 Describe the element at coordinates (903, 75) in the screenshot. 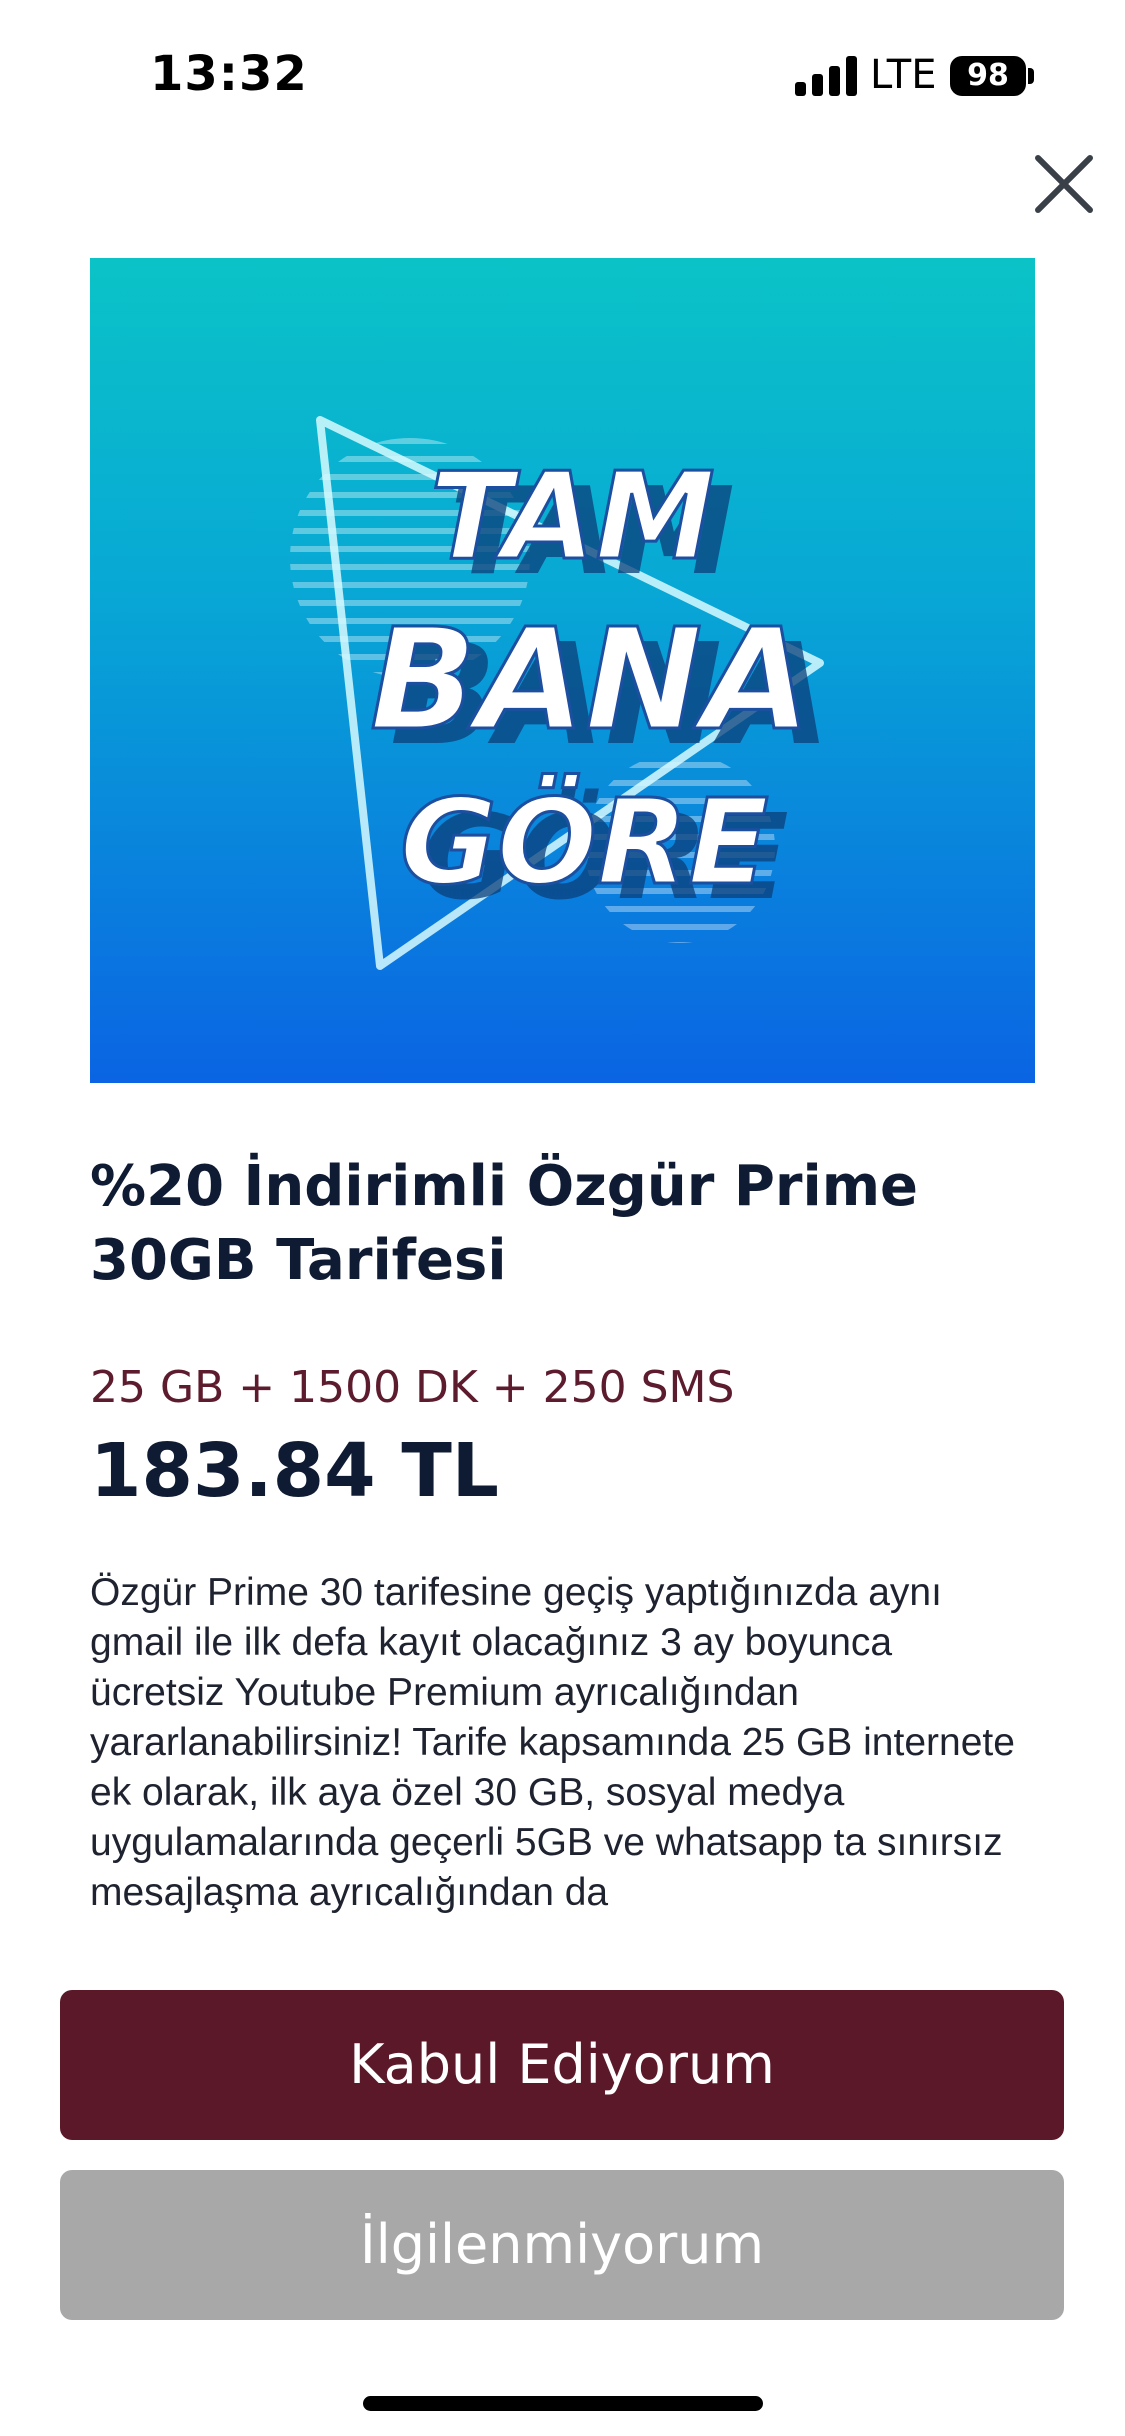

I see `network-type: LTE` at that location.